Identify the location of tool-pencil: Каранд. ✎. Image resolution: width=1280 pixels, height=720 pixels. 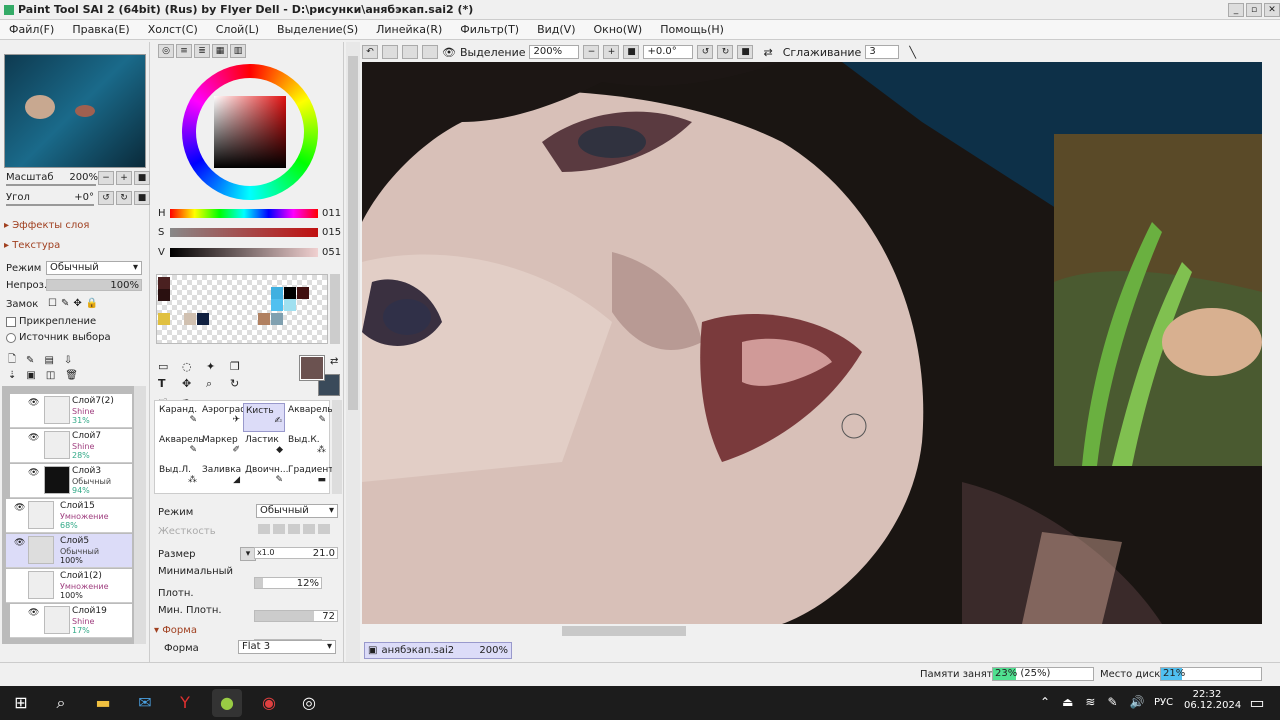
(178, 417).